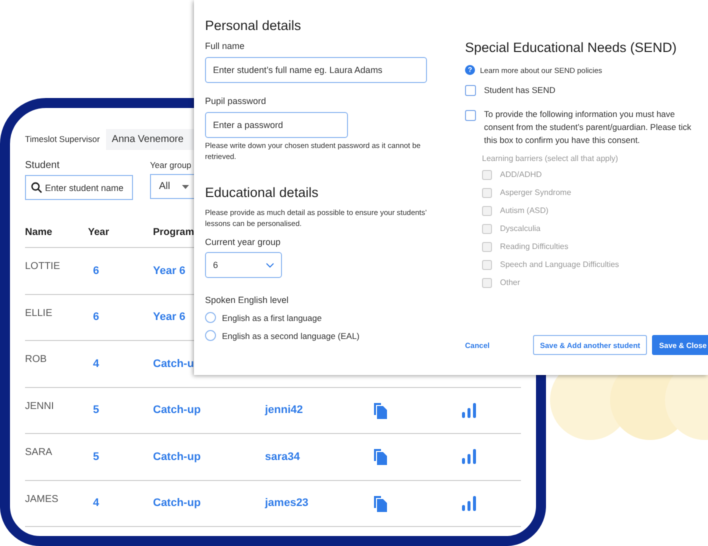 This screenshot has height=546, width=708. I want to click on student-name: JENNI, so click(40, 406).